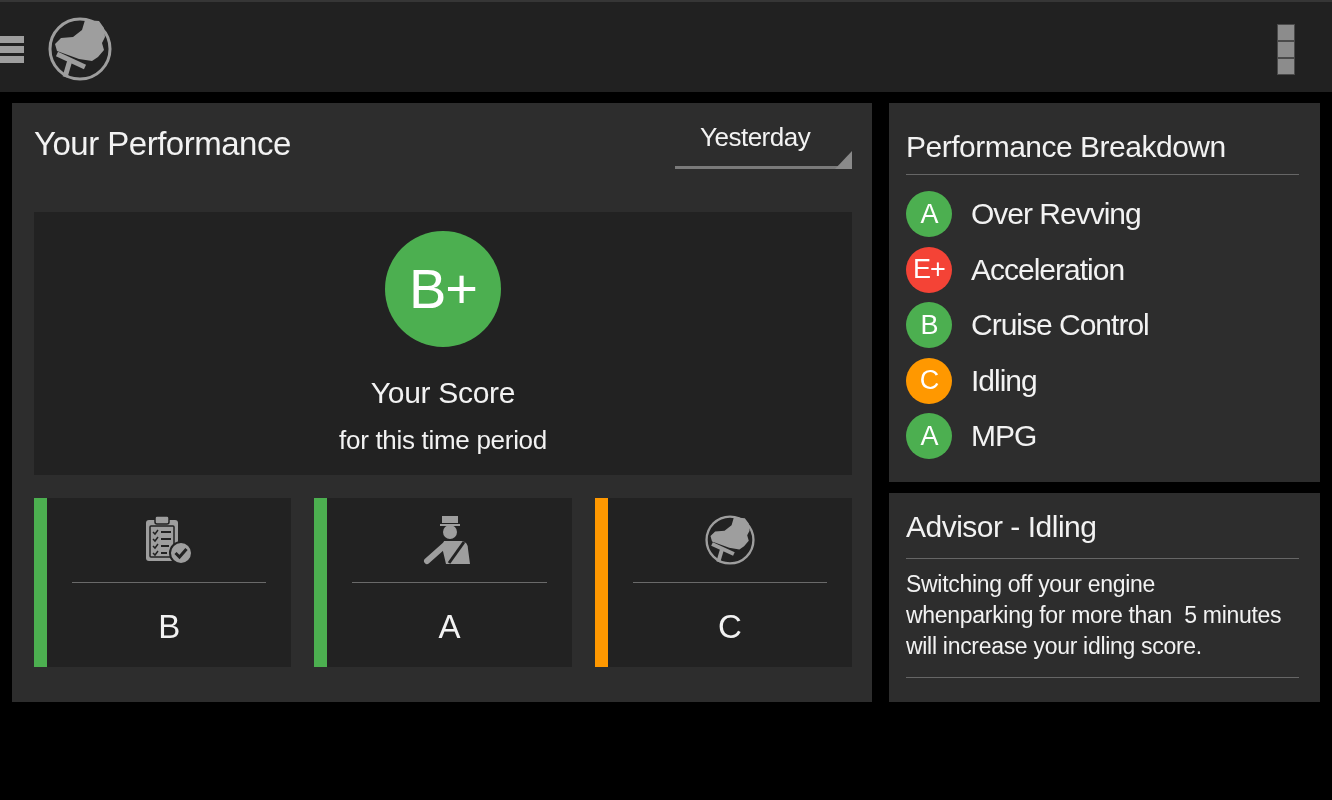 This screenshot has width=1332, height=800. Describe the element at coordinates (1002, 527) in the screenshot. I see `panel-title: Advisor - Idling` at that location.